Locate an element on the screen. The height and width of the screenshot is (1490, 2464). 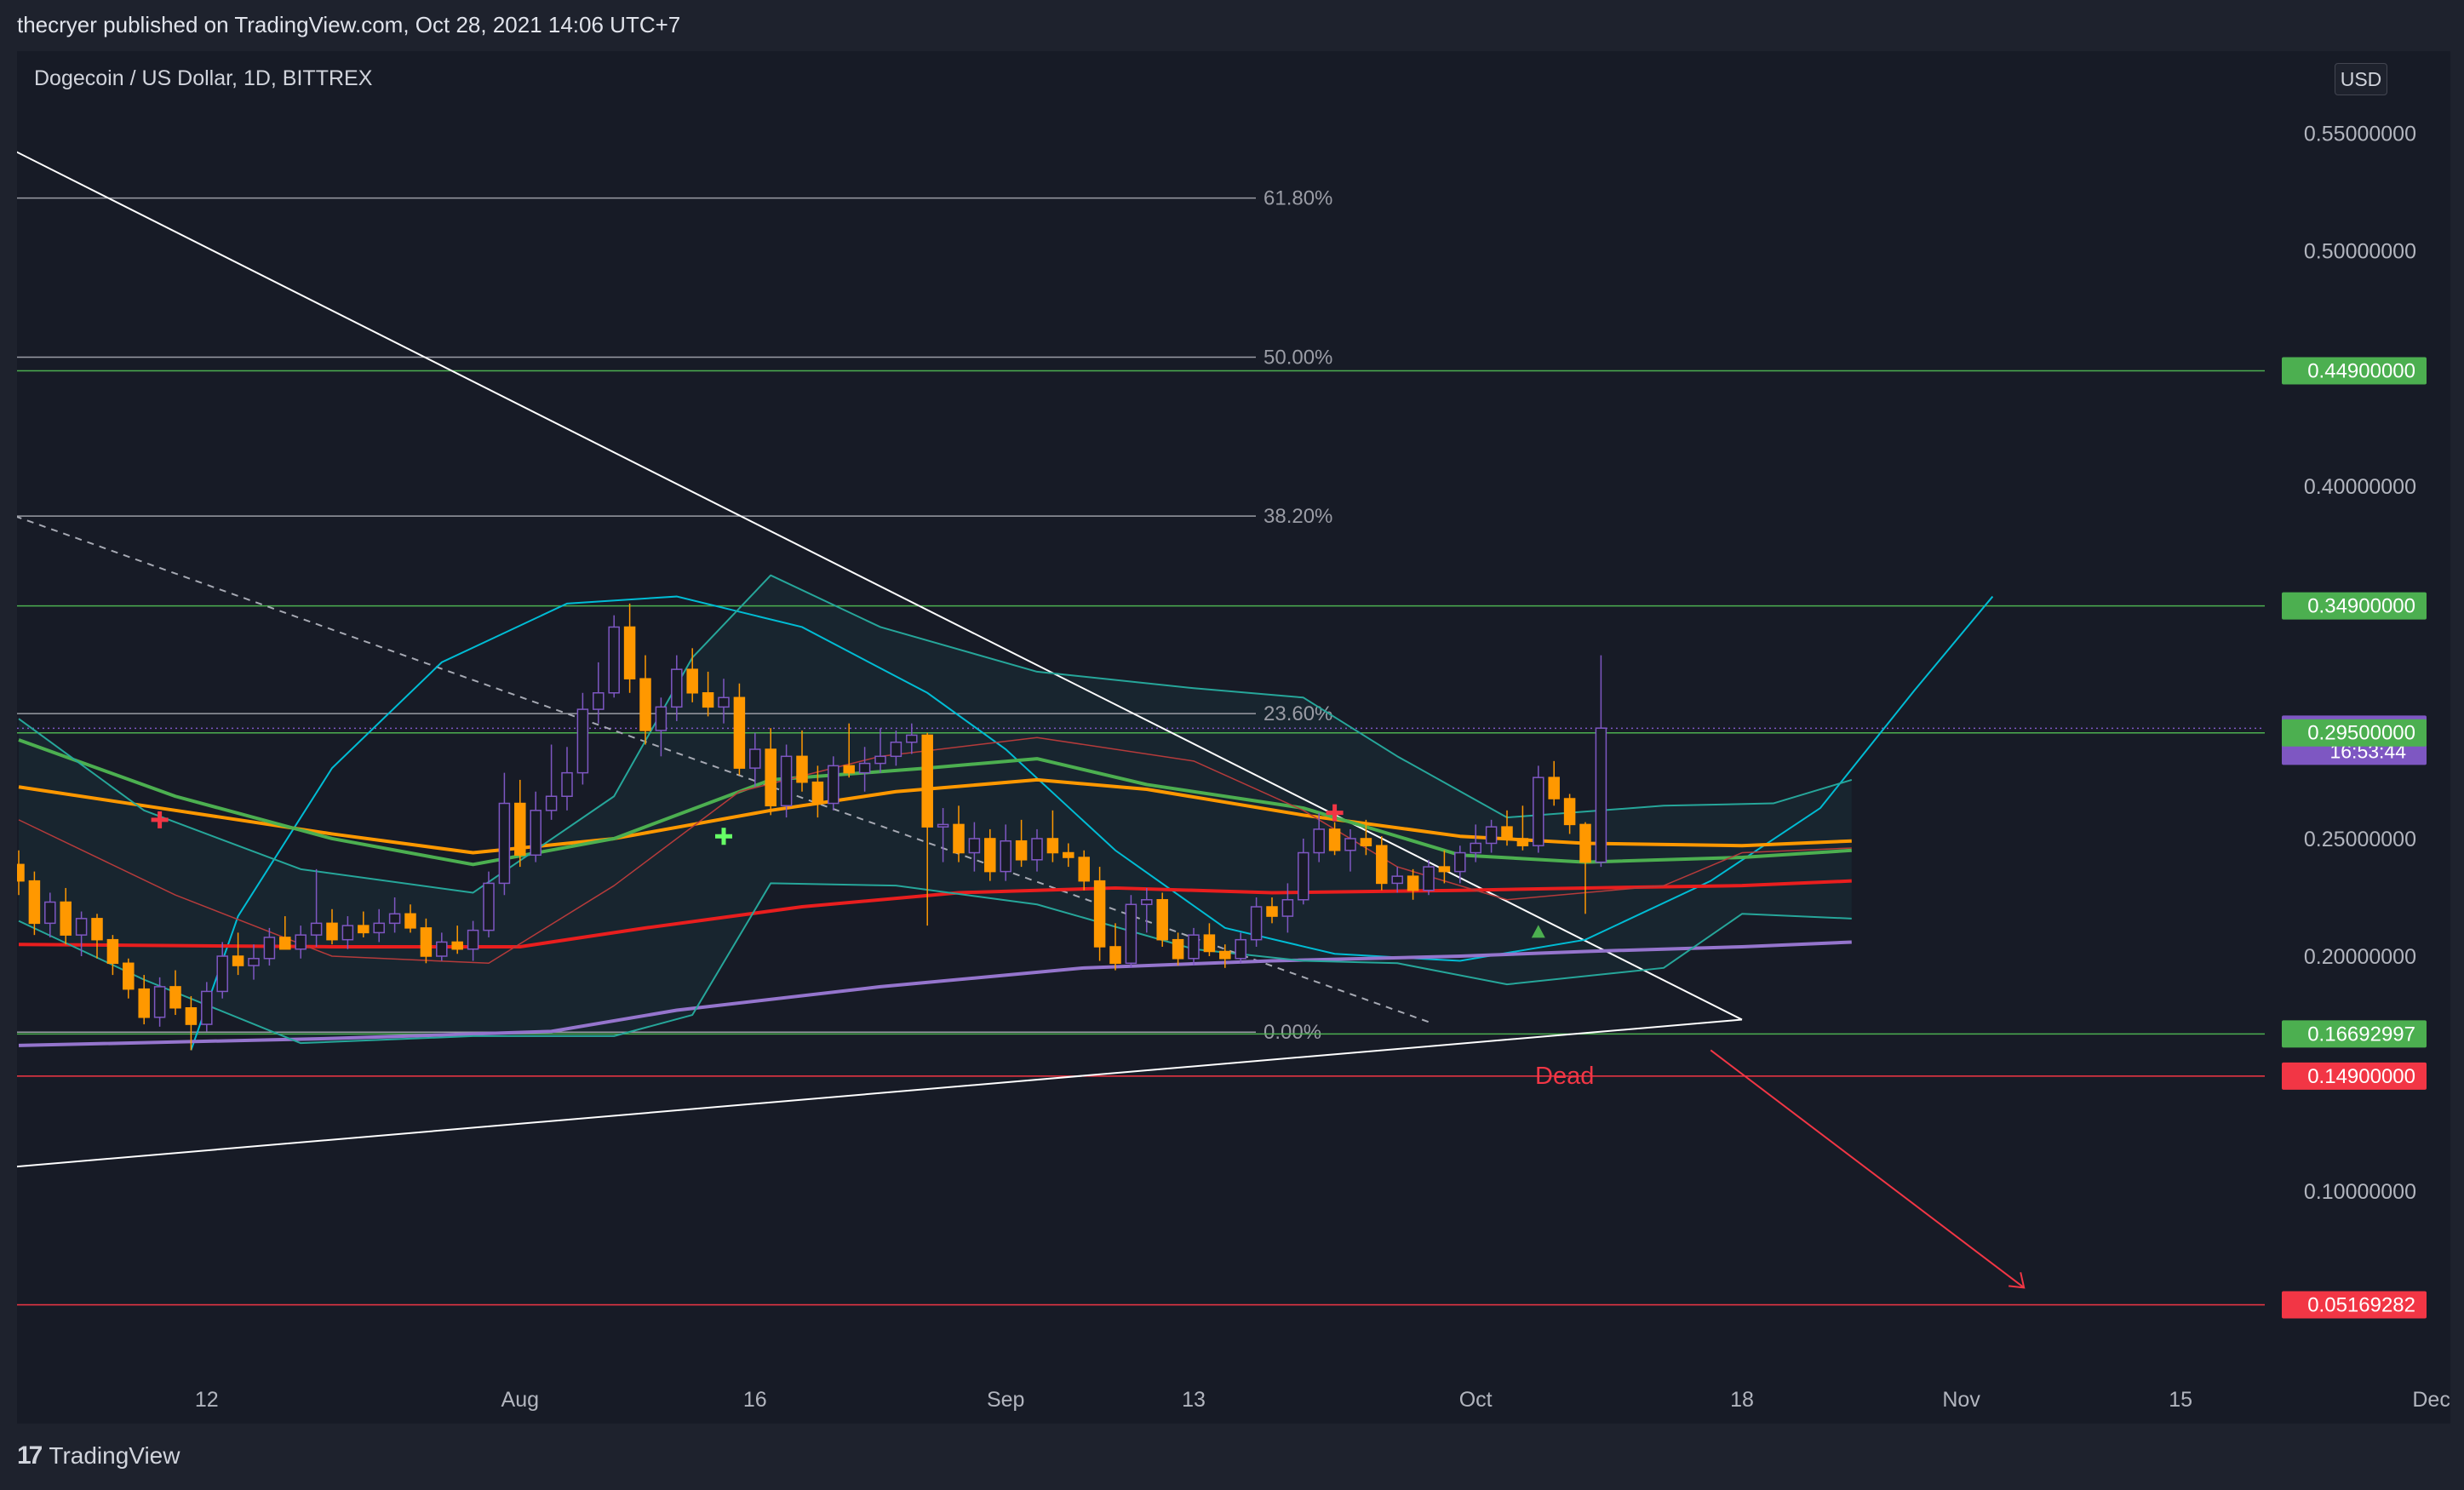
y-axis-tick-label: 0.25000000 is located at coordinates (2360, 839).